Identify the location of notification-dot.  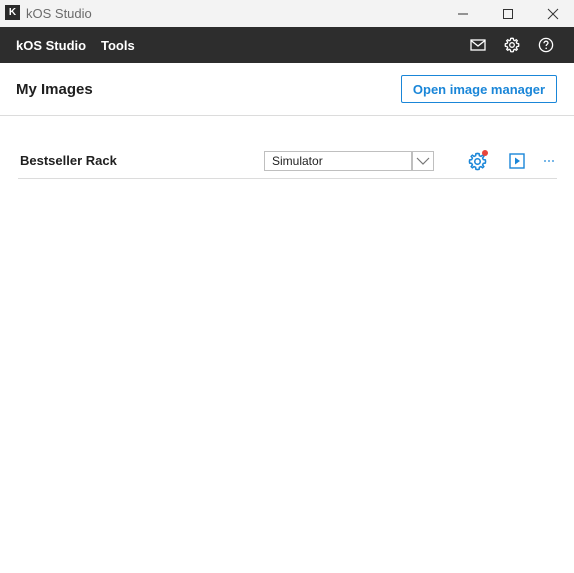
(485, 153).